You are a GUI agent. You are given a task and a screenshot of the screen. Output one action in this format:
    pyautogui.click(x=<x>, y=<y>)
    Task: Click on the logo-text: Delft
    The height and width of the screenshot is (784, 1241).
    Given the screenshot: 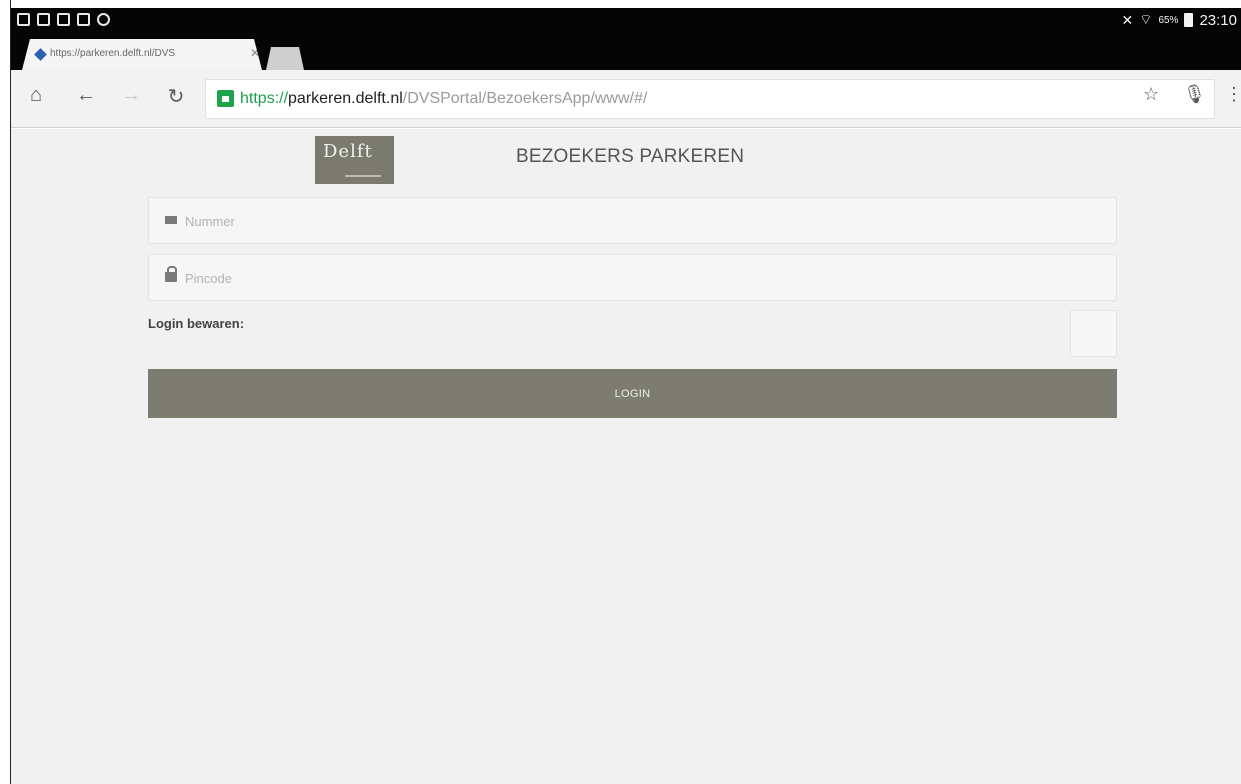 What is the action you would take?
    pyautogui.click(x=348, y=151)
    